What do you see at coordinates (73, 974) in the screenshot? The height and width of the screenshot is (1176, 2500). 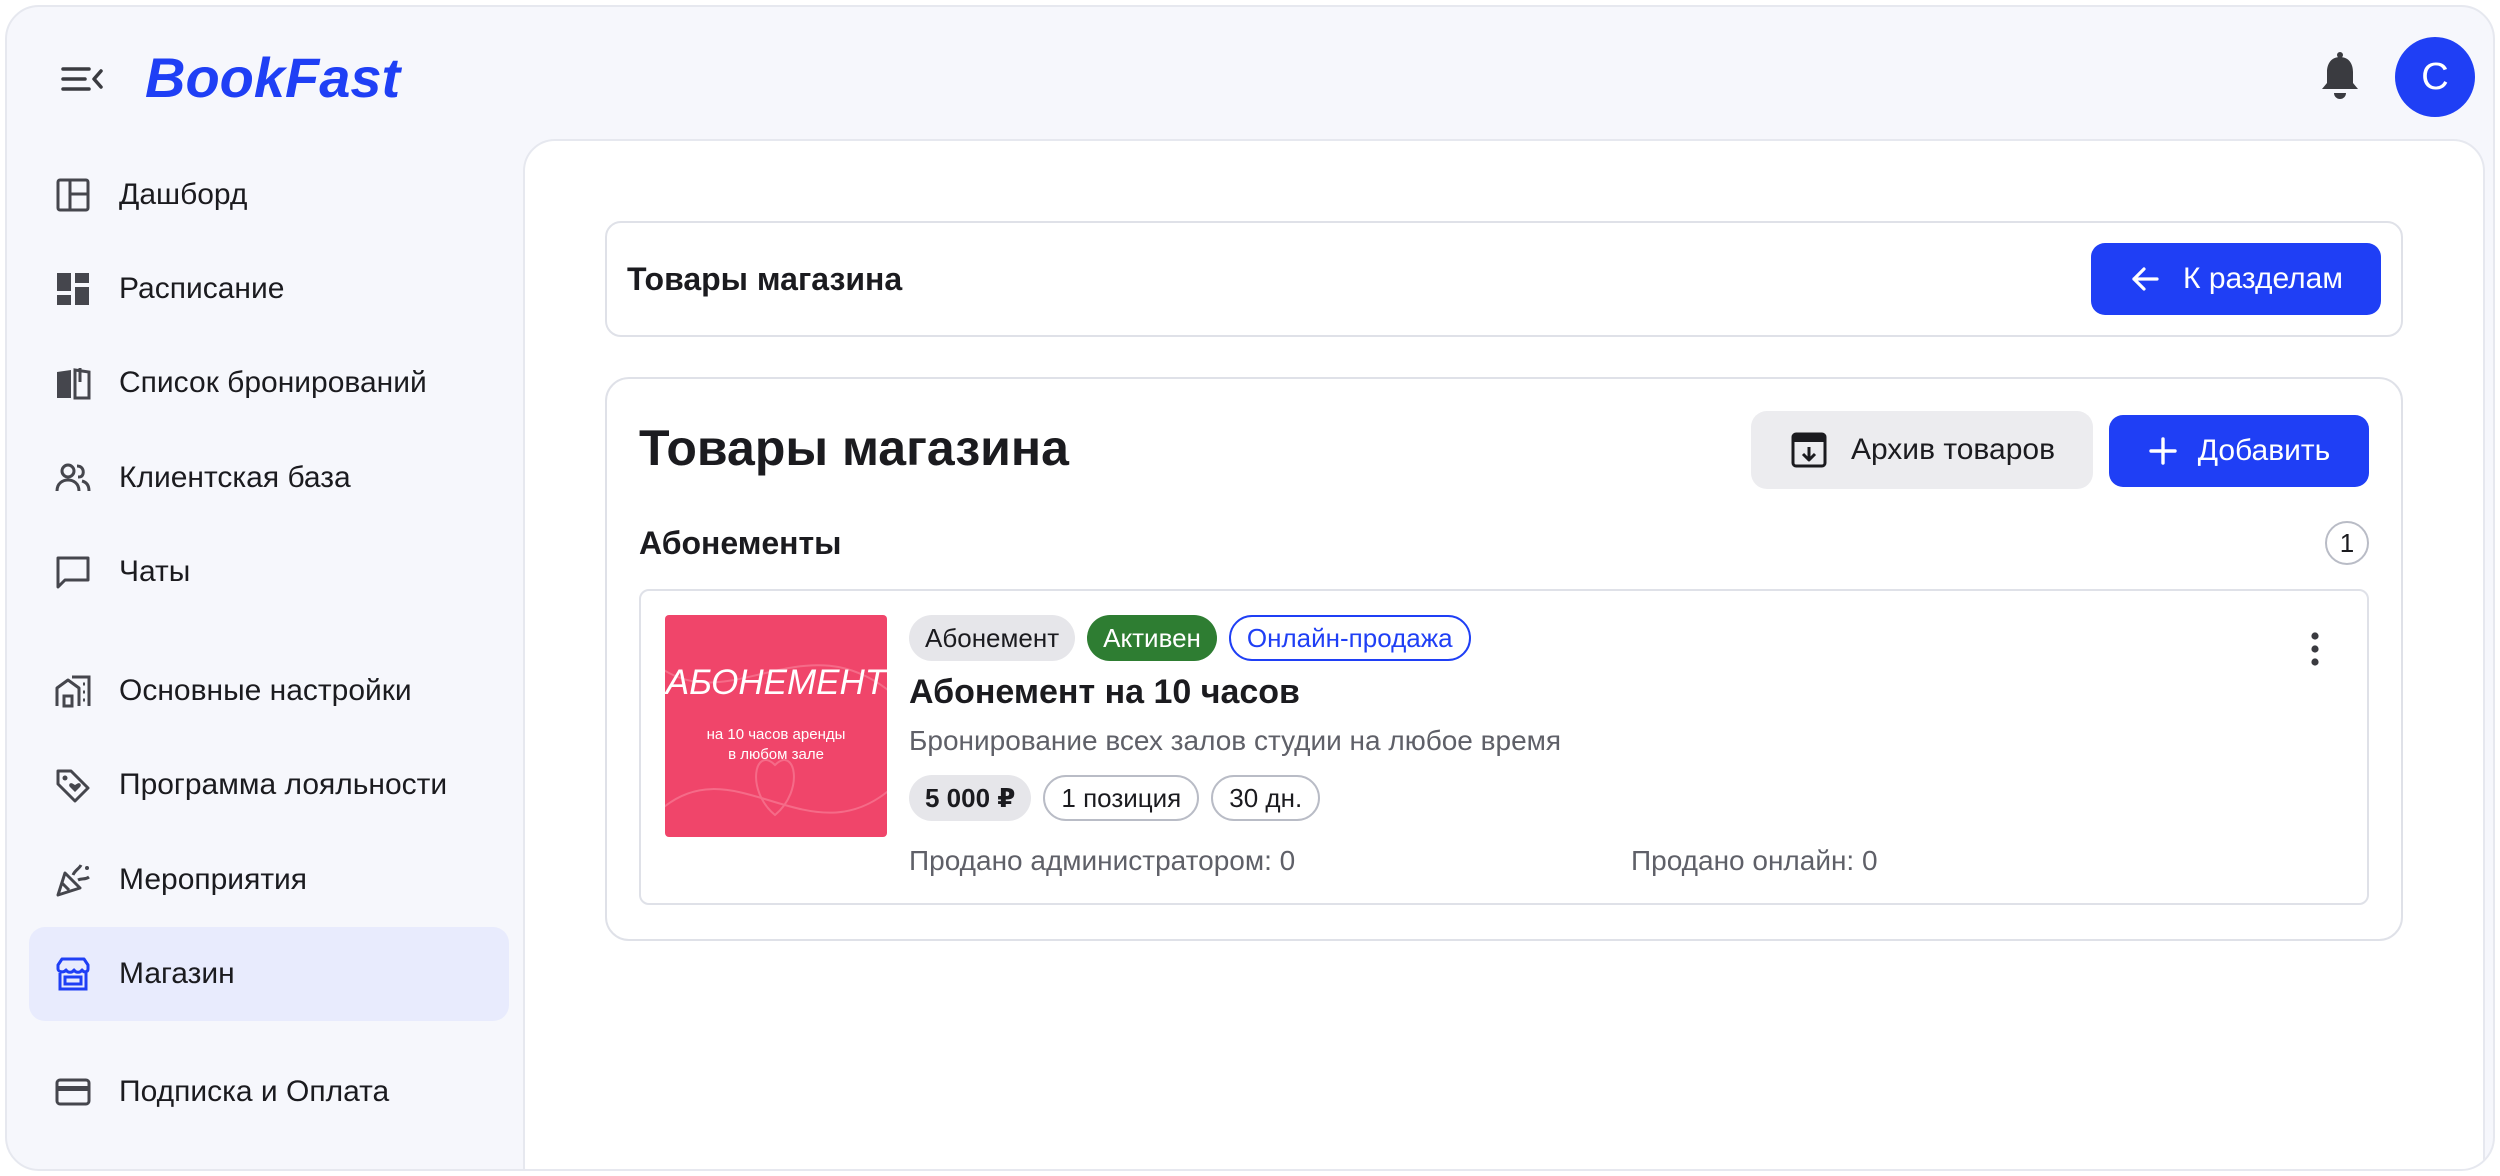 I see `store-icon` at bounding box center [73, 974].